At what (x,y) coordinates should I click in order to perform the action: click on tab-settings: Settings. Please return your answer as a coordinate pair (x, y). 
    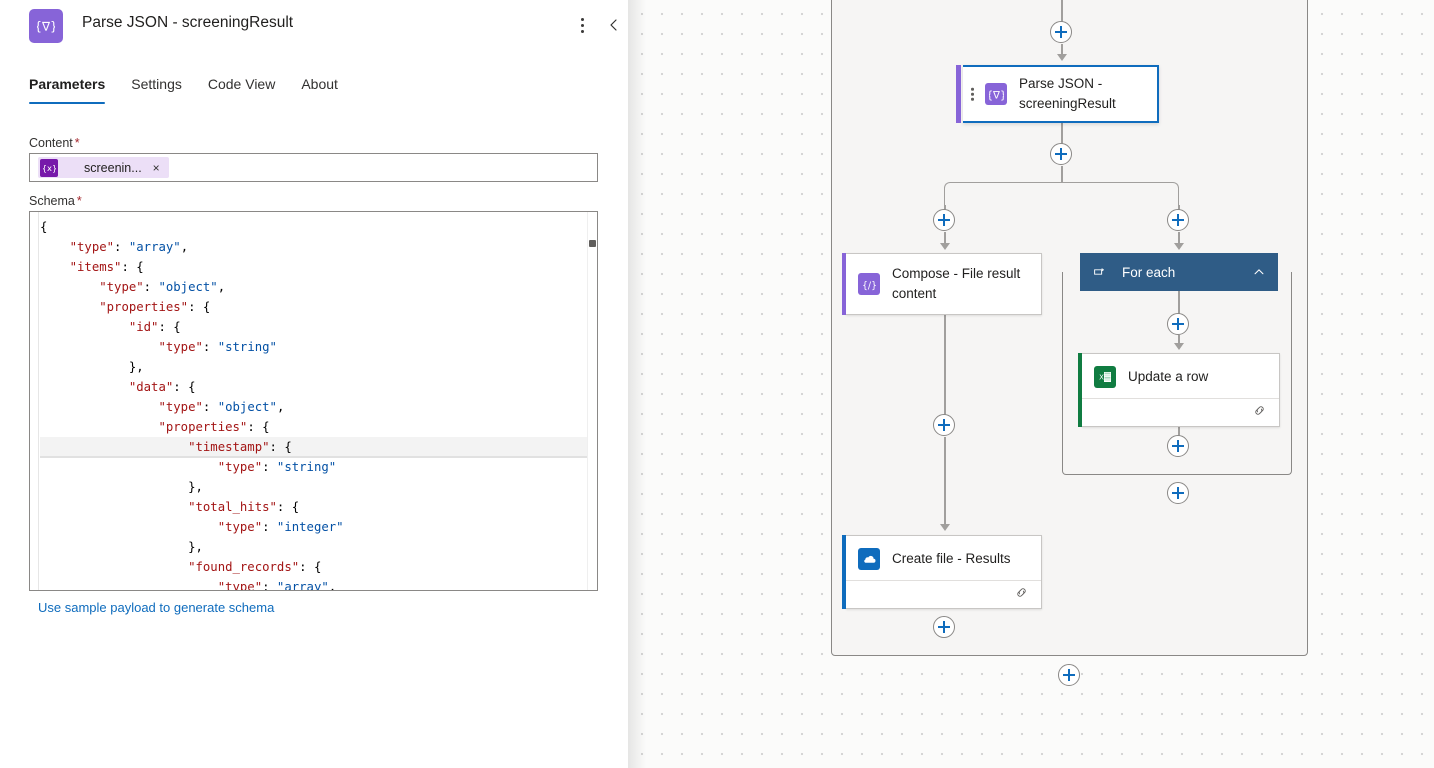
    Looking at the image, I should click on (156, 90).